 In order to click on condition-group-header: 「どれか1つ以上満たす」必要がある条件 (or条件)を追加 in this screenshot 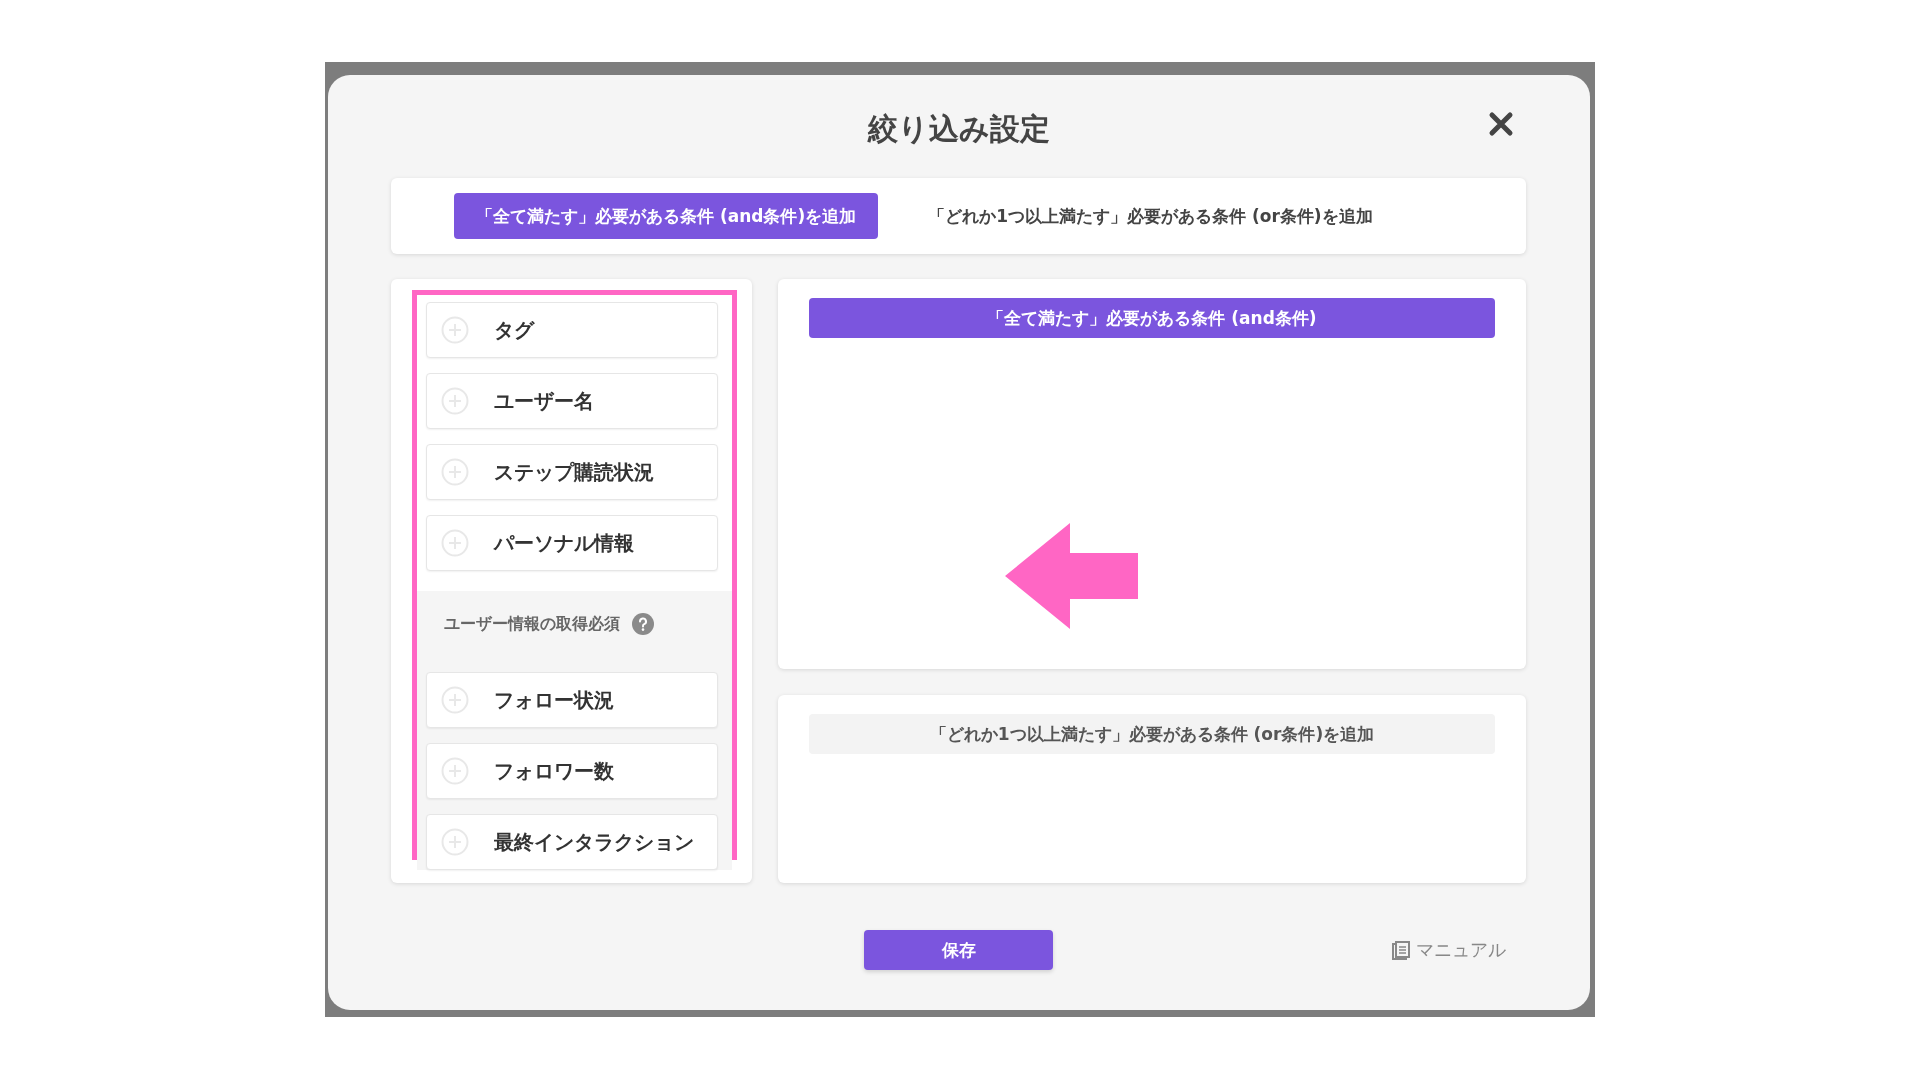, I will do `click(1152, 734)`.